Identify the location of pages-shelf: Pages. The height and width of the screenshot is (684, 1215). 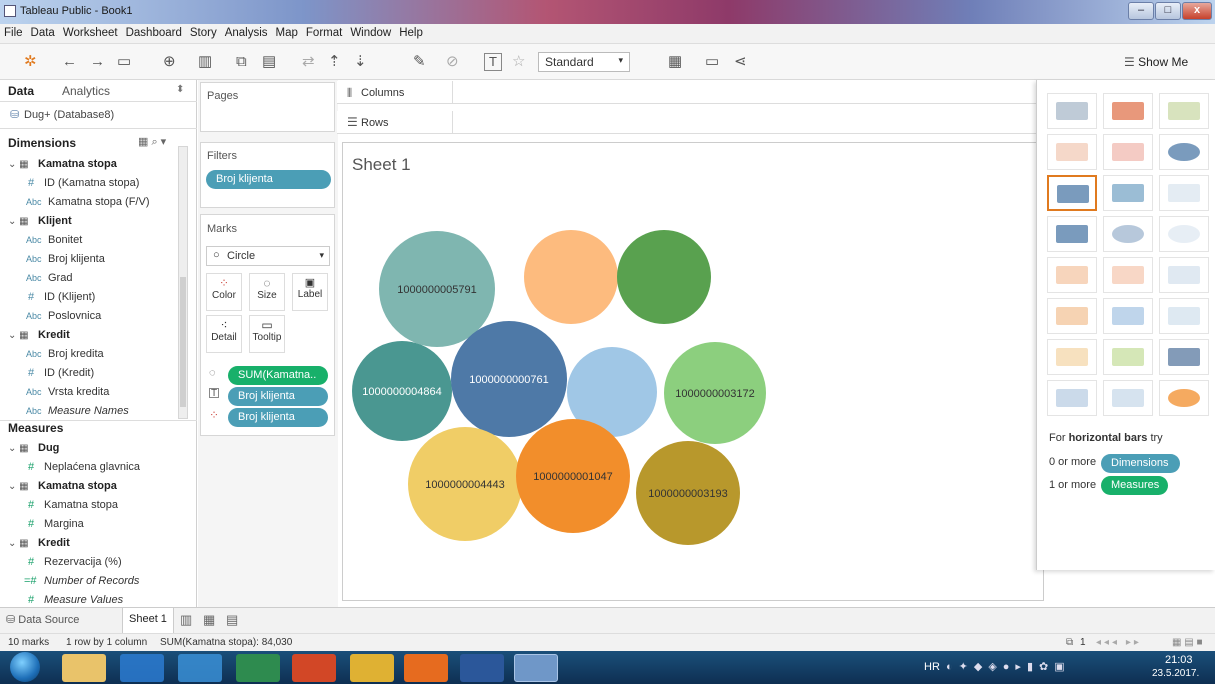
(267, 107).